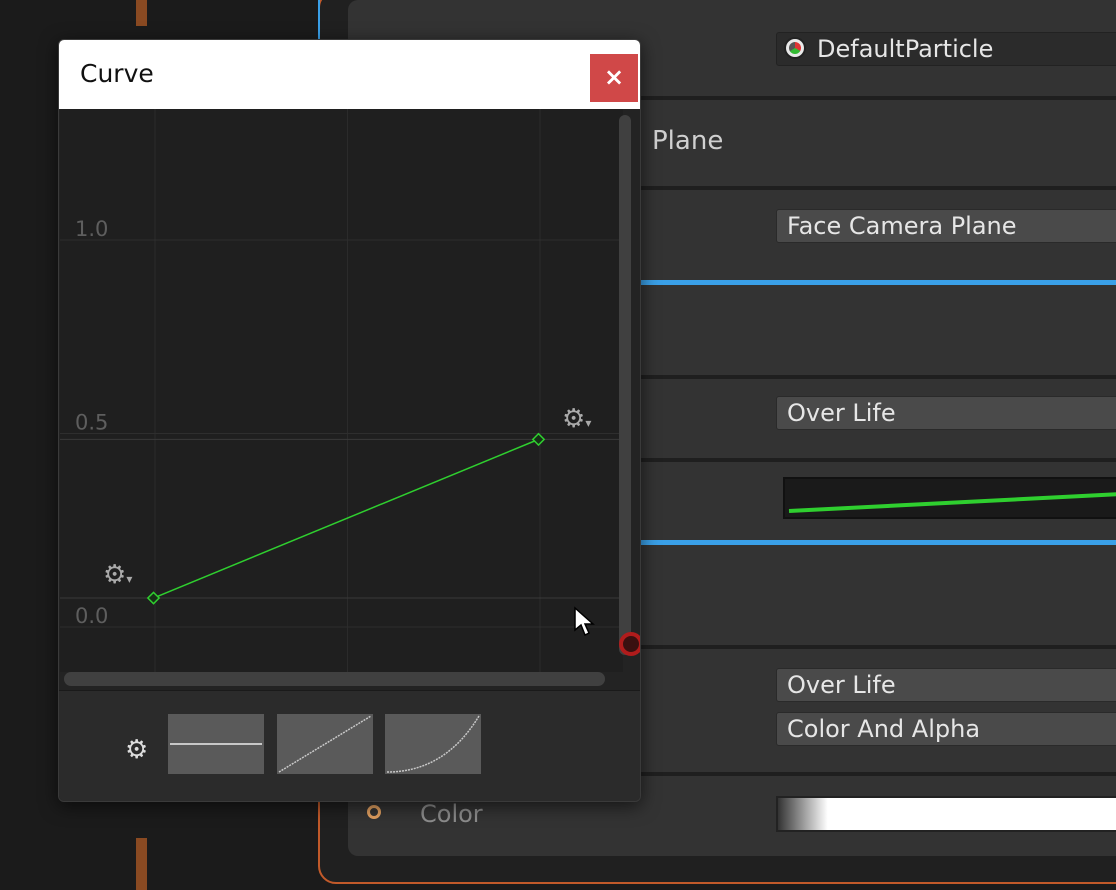 Image resolution: width=1116 pixels, height=890 pixels. Describe the element at coordinates (946, 729) in the screenshot. I see `color-channels-dropdown: Color And Alpha` at that location.